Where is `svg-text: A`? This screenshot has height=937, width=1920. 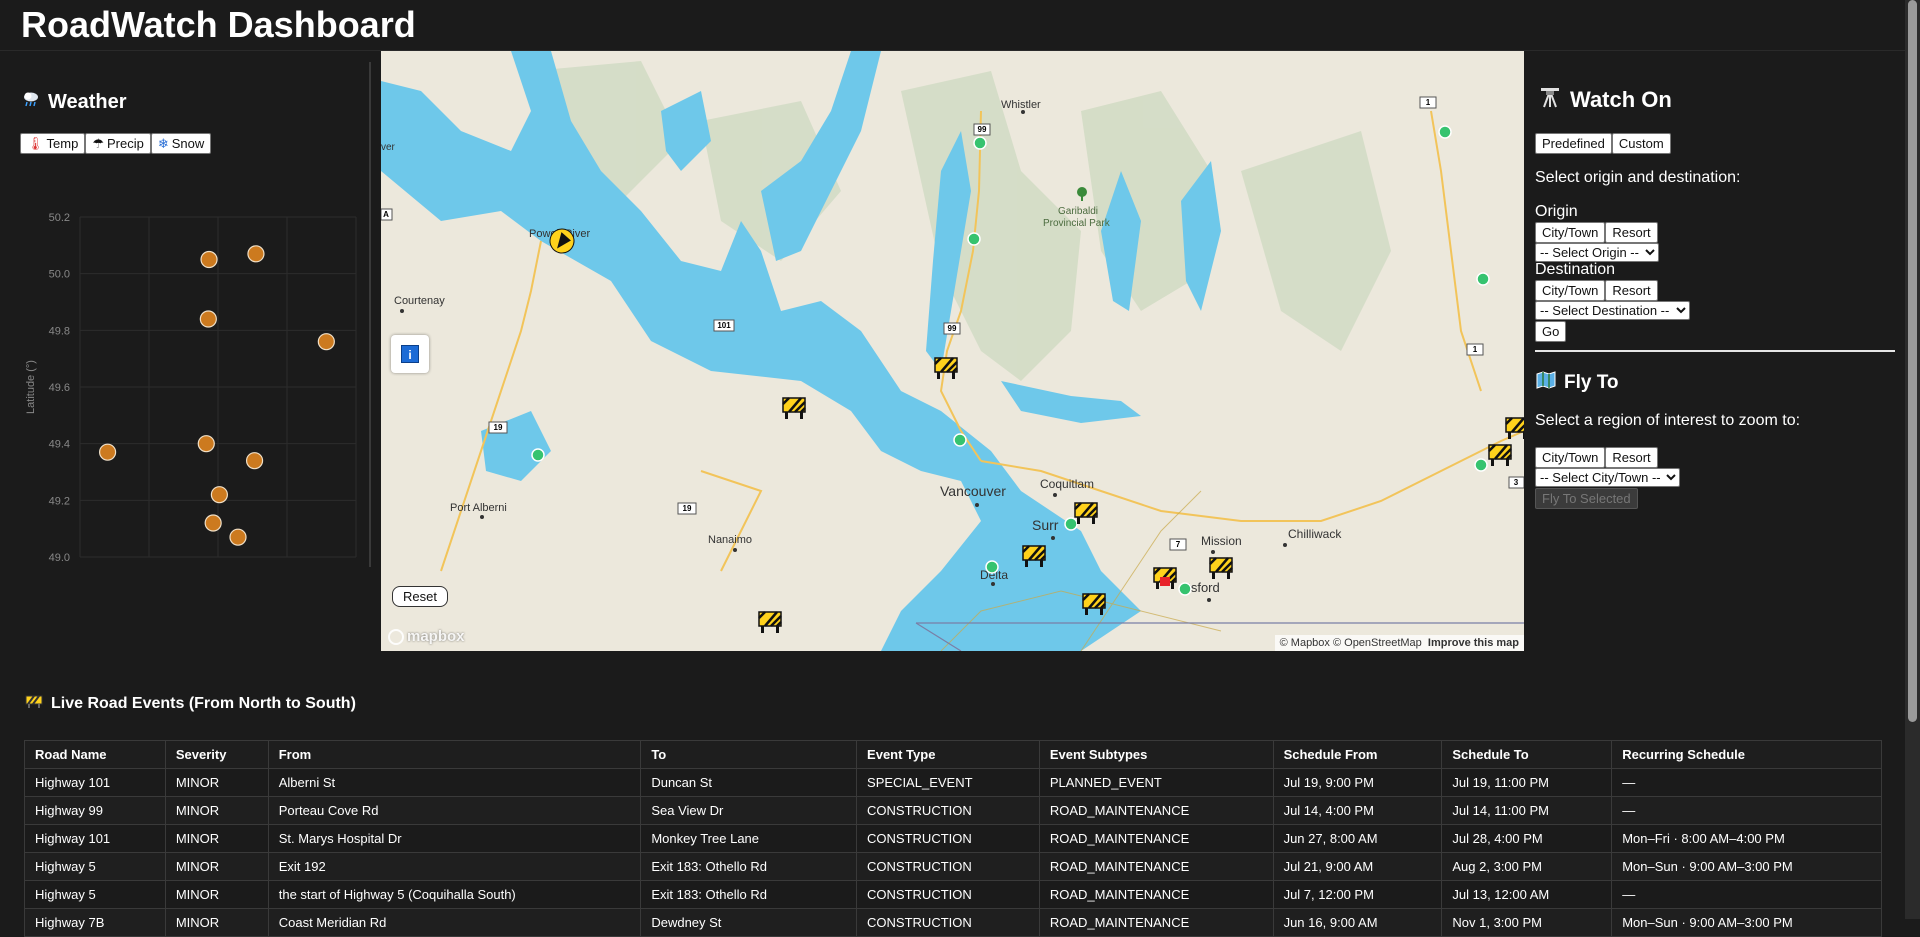 svg-text: A is located at coordinates (386, 214).